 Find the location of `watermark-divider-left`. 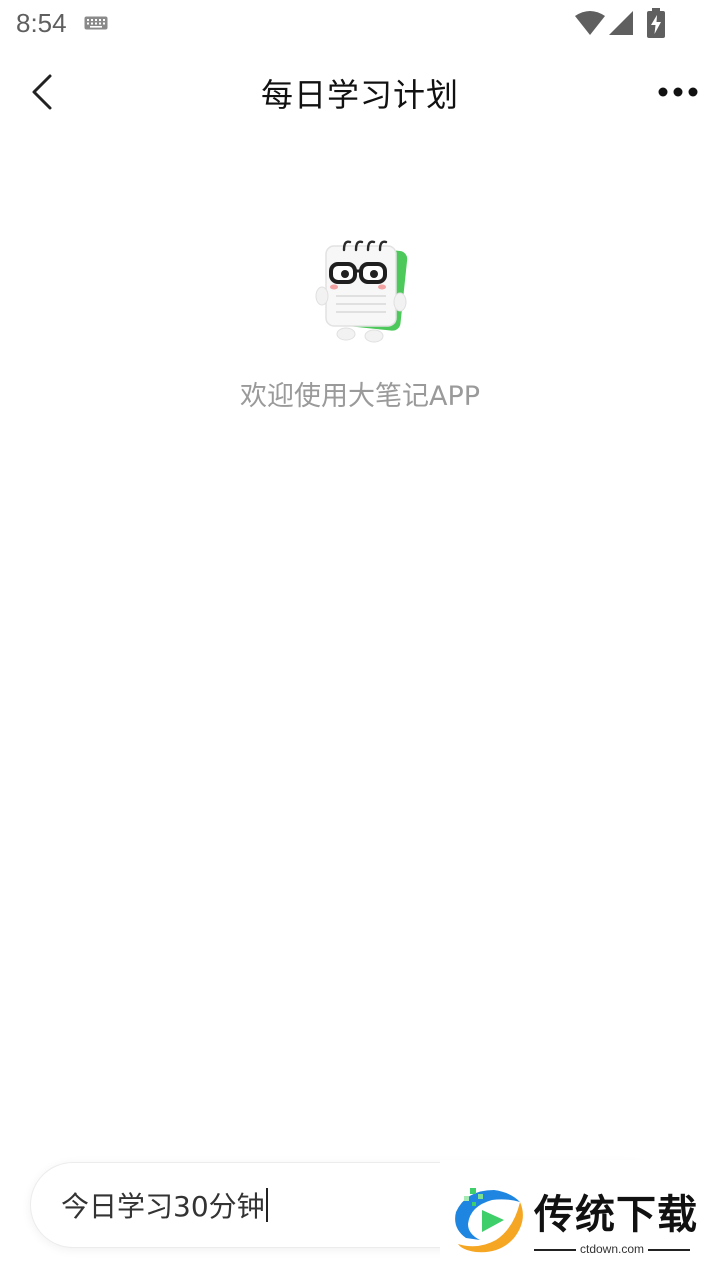

watermark-divider-left is located at coordinates (555, 1250).